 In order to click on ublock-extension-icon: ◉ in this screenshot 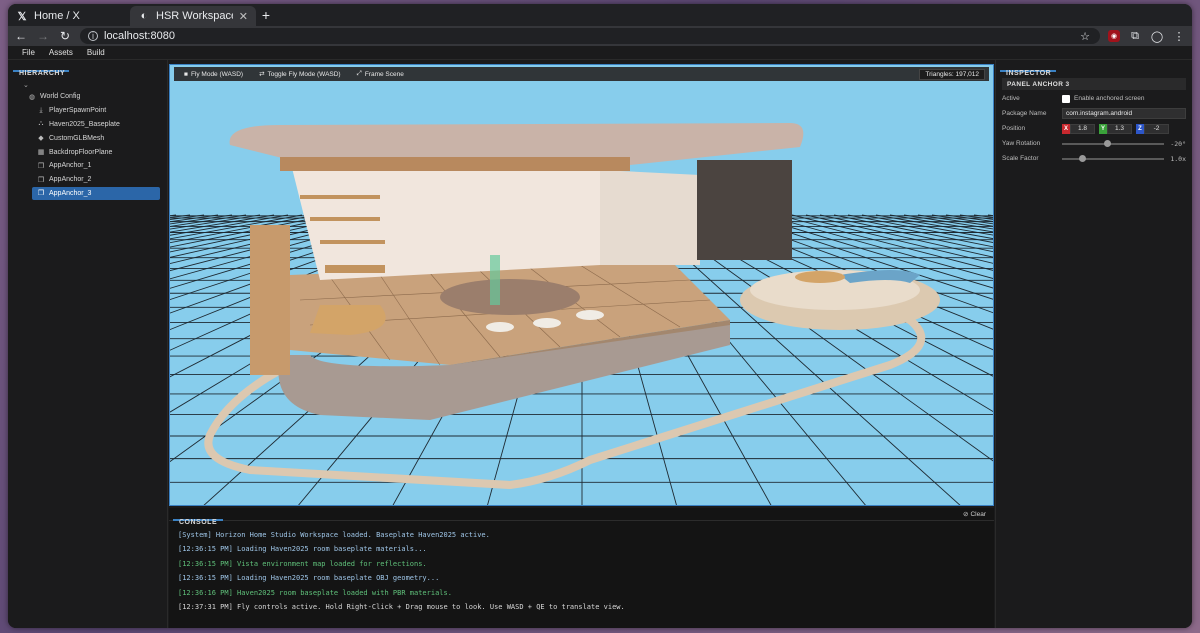, I will do `click(1114, 36)`.